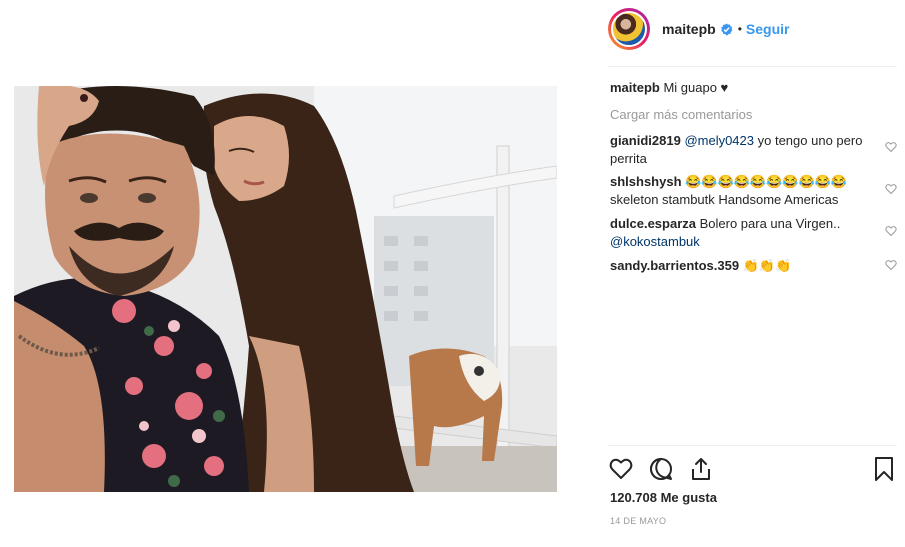 The height and width of the screenshot is (547, 905). What do you see at coordinates (689, 29) in the screenshot?
I see `header-username: maitepb` at bounding box center [689, 29].